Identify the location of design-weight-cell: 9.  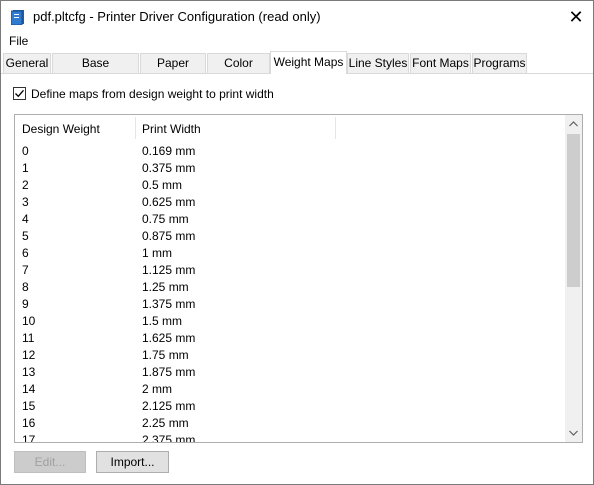
(25, 304).